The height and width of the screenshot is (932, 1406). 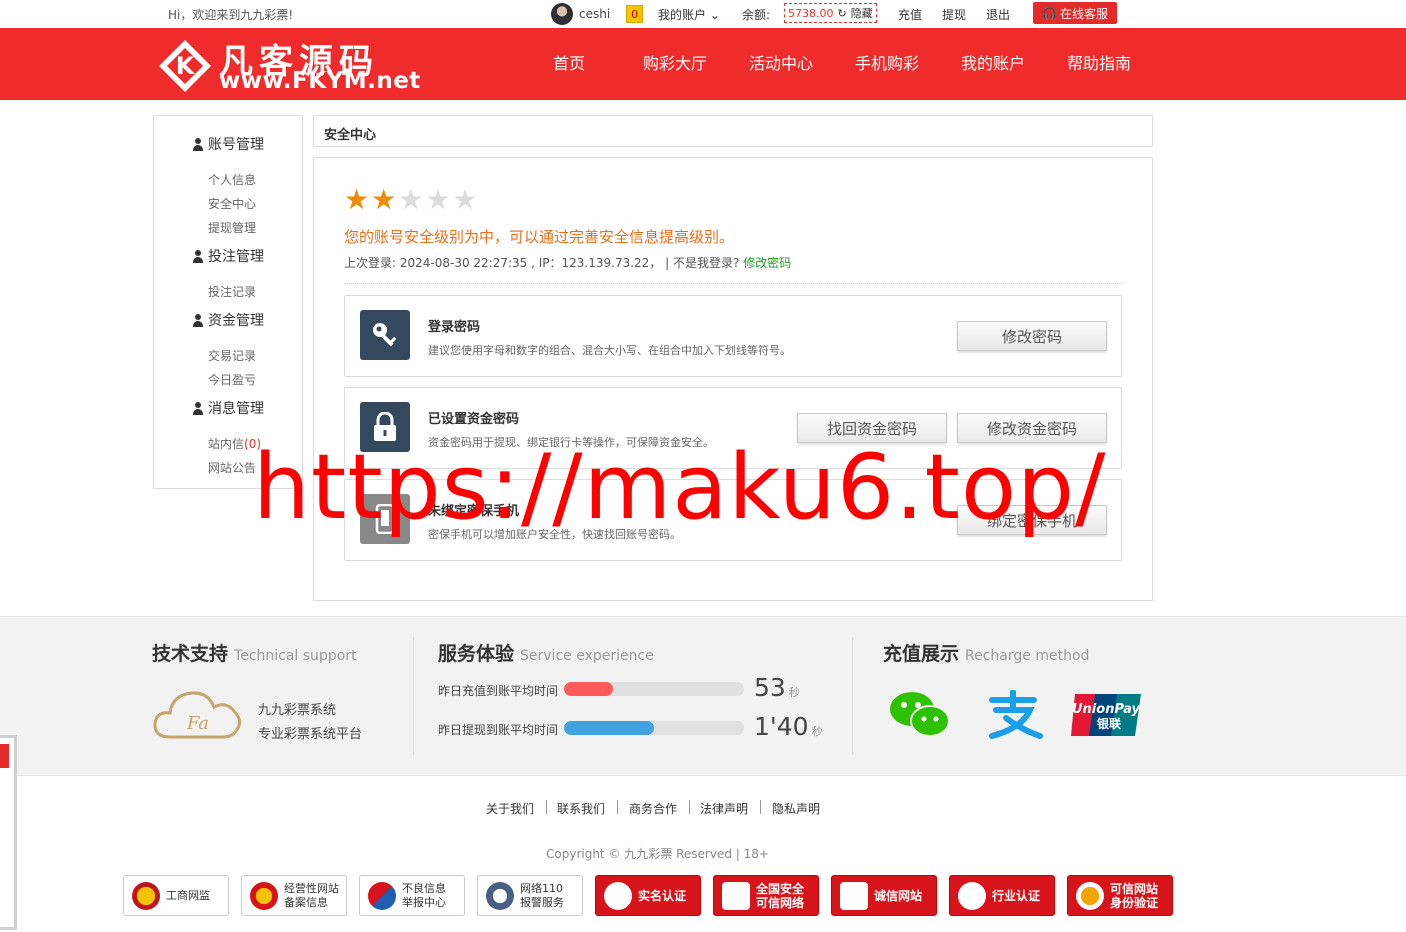 I want to click on tech-line-2: 专业彩票系统平台, so click(x=310, y=734).